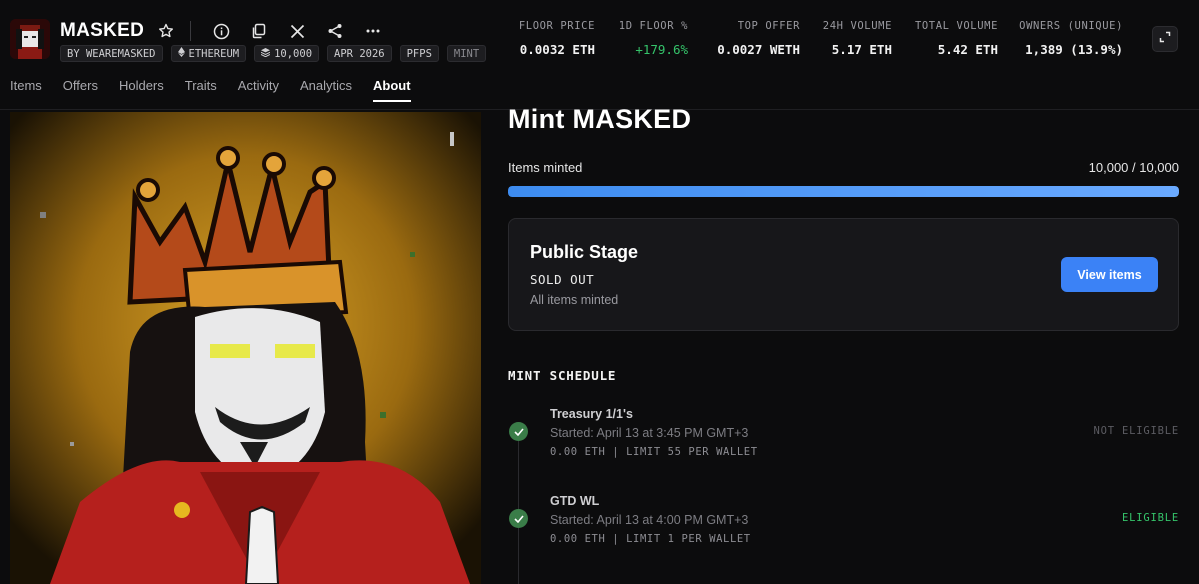 Image resolution: width=1199 pixels, height=584 pixels. I want to click on phase-eligibility: ELIGIBLE, so click(1150, 518).